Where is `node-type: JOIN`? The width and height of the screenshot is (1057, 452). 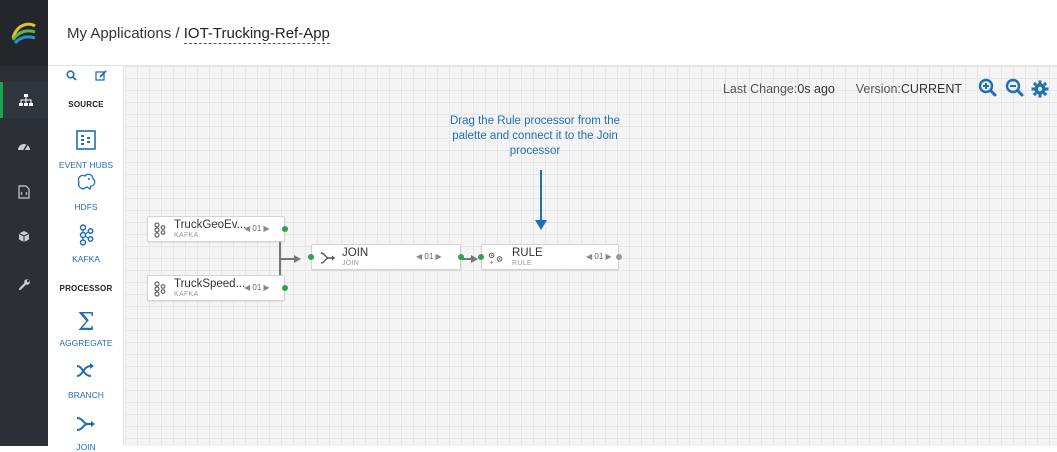 node-type: JOIN is located at coordinates (351, 263).